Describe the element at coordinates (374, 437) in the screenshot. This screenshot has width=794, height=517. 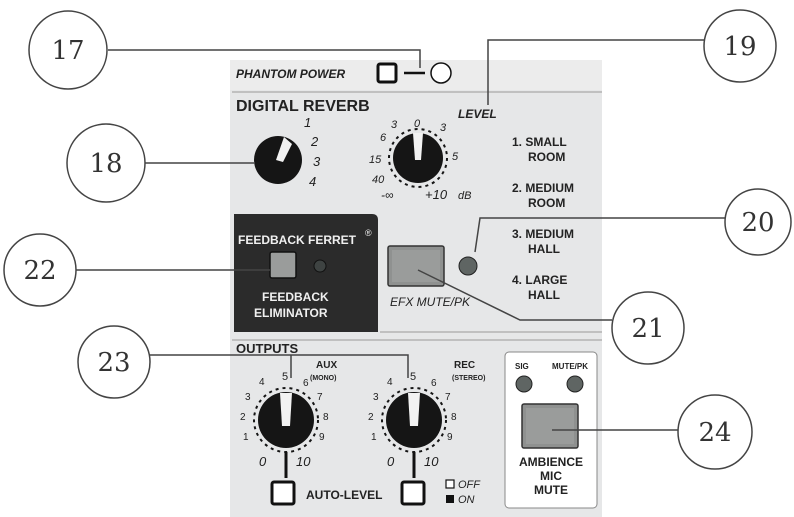
I see `rec-scale-tick: 1` at that location.